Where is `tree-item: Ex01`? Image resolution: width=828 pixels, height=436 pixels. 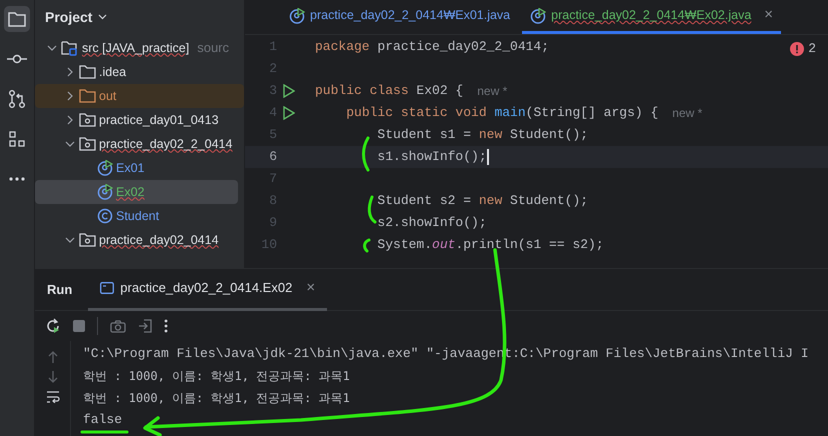 tree-item: Ex01 is located at coordinates (136, 168).